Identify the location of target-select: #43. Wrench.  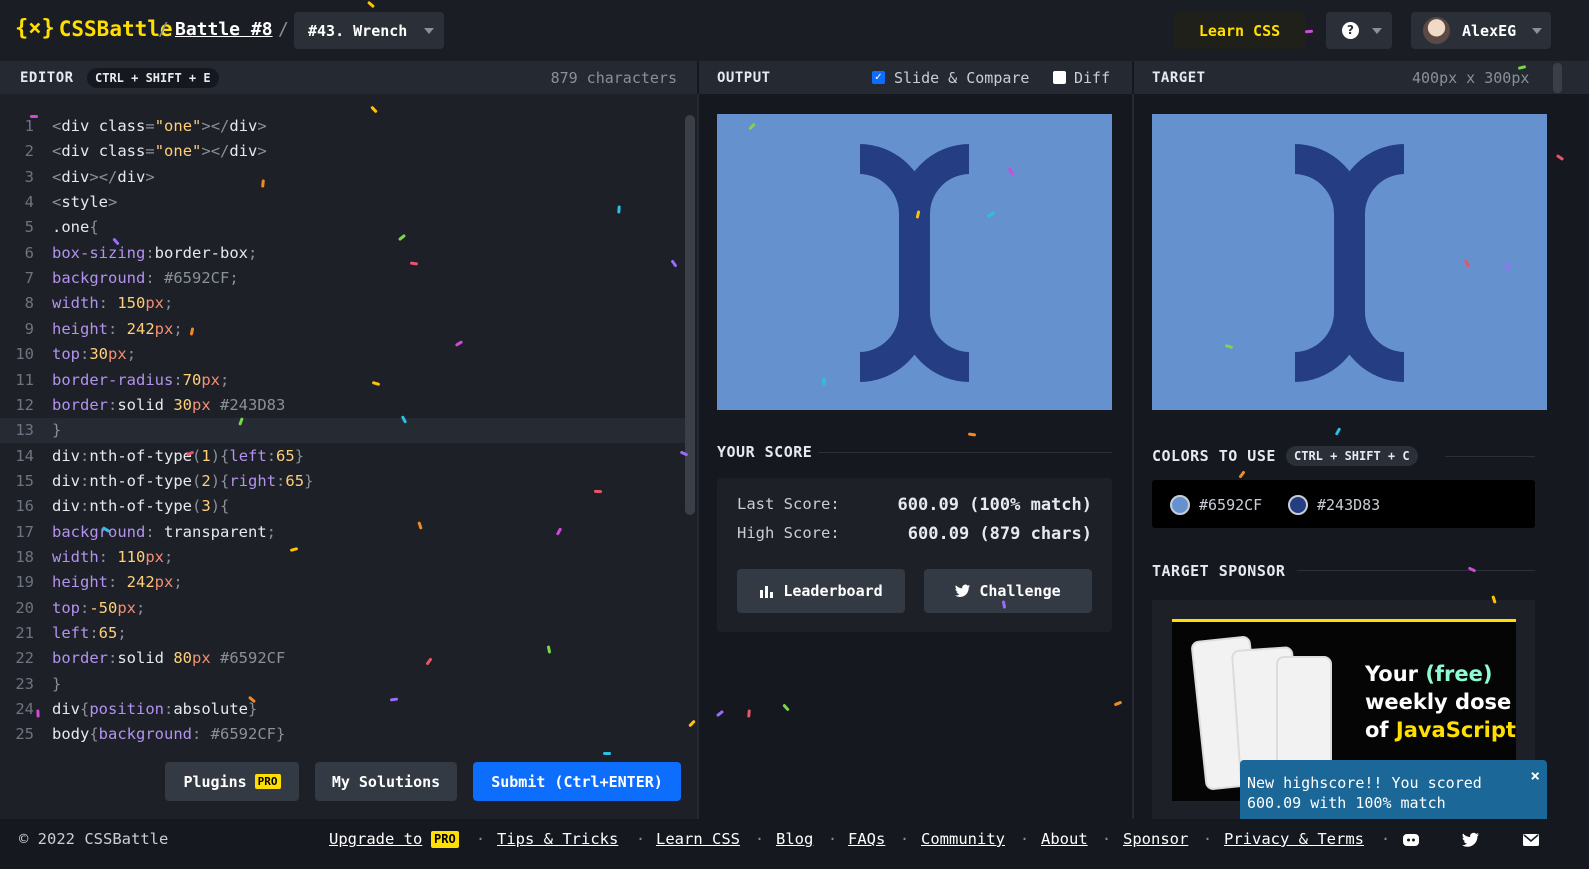
(369, 30).